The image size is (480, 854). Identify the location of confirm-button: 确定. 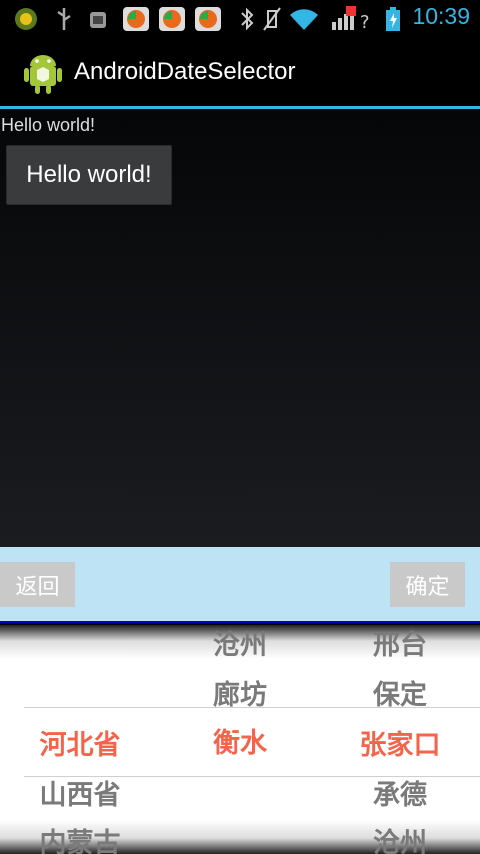
(427, 584).